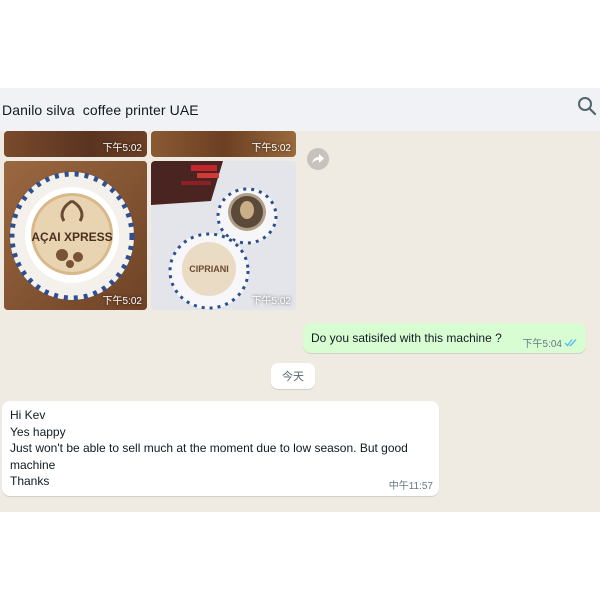 This screenshot has height=600, width=600. What do you see at coordinates (318, 159) in the screenshot?
I see `forward-icon` at bounding box center [318, 159].